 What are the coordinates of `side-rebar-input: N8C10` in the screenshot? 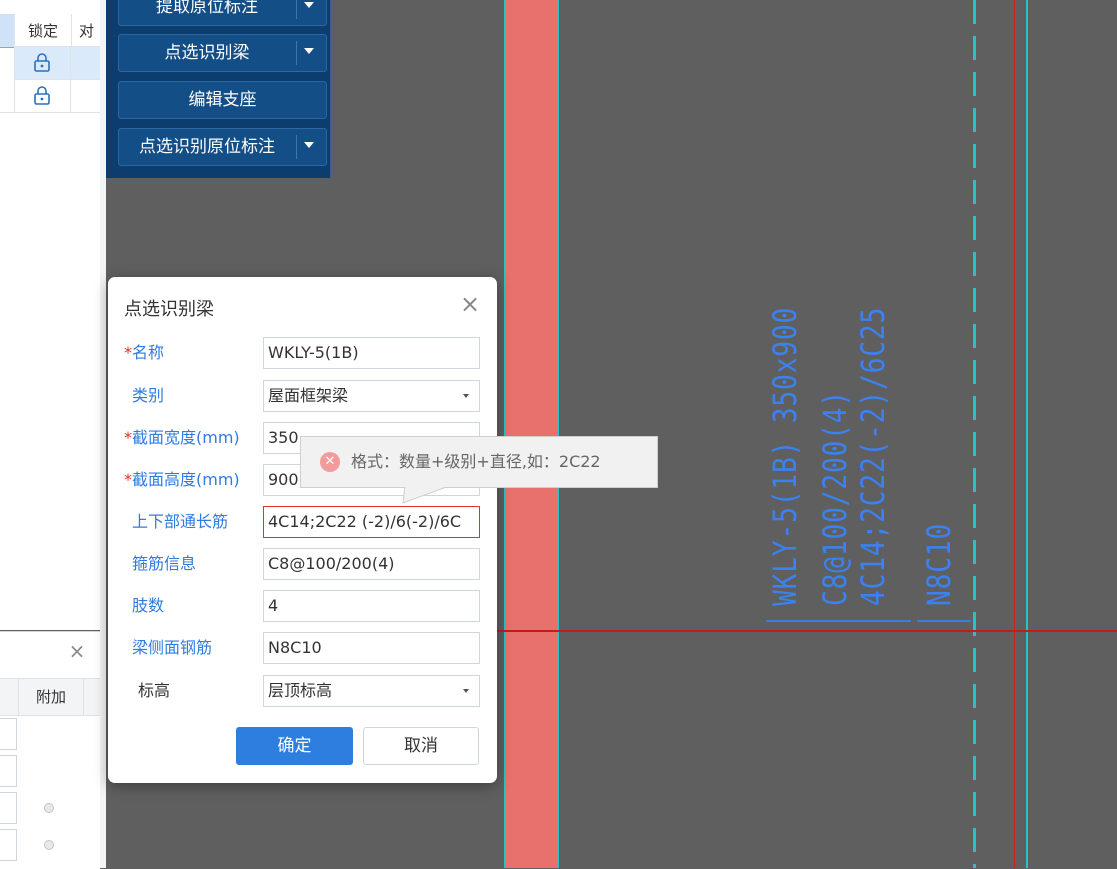 It's located at (371, 648).